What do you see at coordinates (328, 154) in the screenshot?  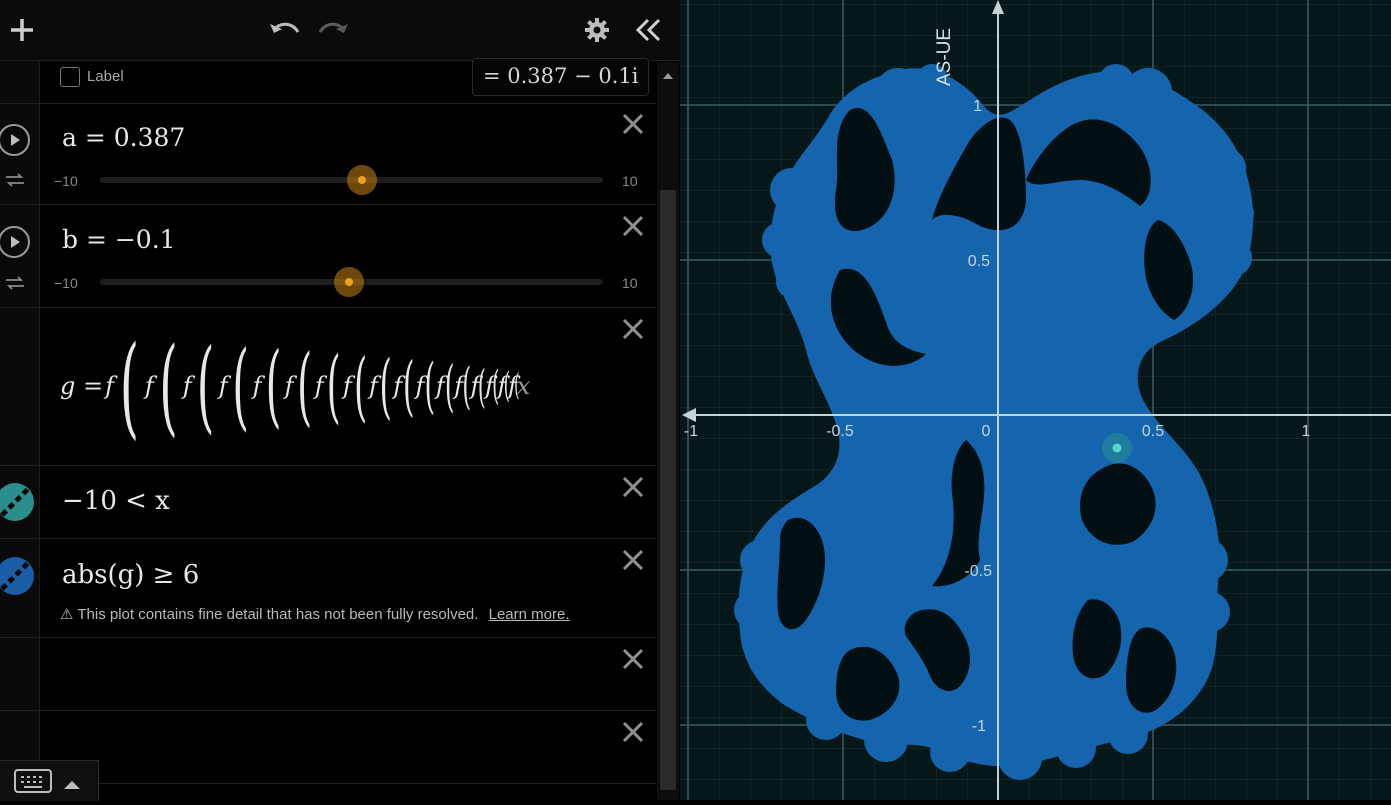 I see `slider-row-a: a = 0.387 −10 10` at bounding box center [328, 154].